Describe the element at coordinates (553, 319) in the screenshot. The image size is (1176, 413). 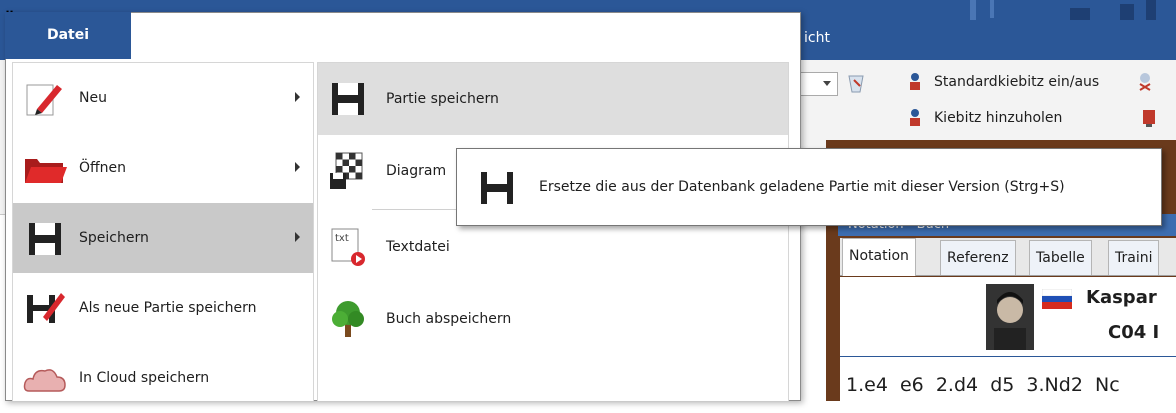
I see `submenu-item-buch: Buch abspeichern` at that location.